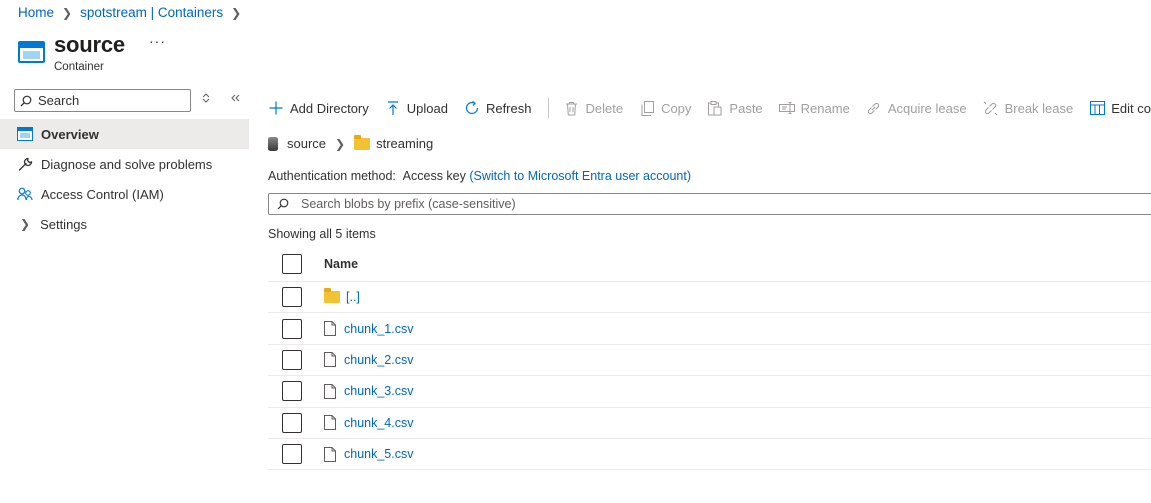 The width and height of the screenshot is (1151, 503). I want to click on upload-icon, so click(393, 108).